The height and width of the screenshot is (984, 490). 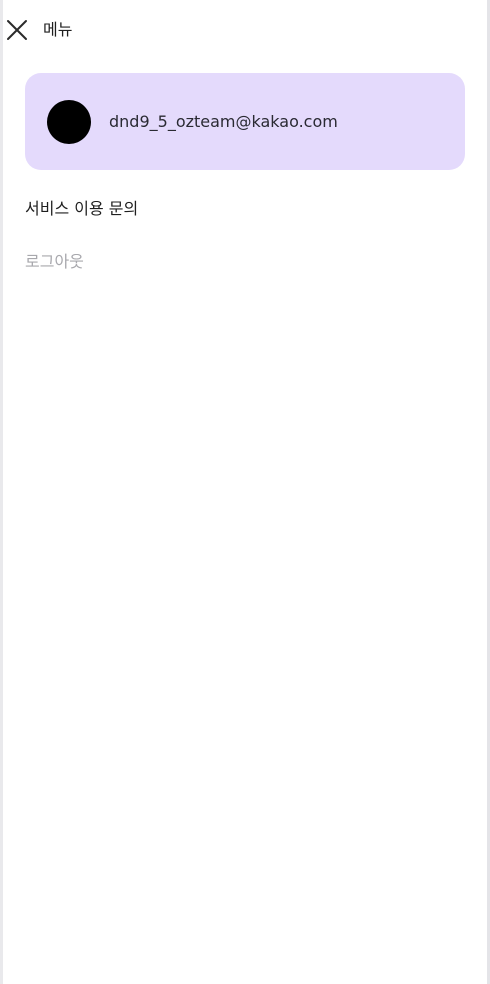 What do you see at coordinates (69, 122) in the screenshot?
I see `avatar` at bounding box center [69, 122].